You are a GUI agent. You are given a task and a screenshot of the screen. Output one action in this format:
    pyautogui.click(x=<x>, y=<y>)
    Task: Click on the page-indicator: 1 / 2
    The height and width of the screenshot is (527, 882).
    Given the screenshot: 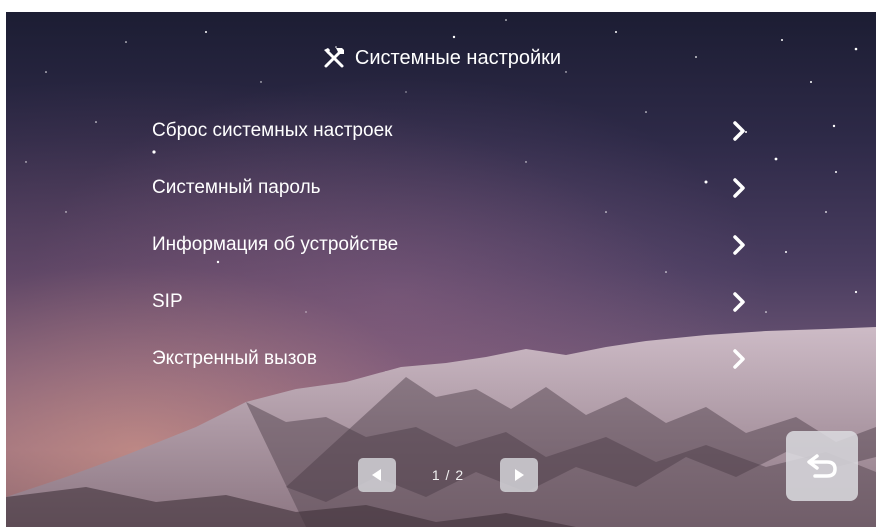 What is the action you would take?
    pyautogui.click(x=448, y=475)
    